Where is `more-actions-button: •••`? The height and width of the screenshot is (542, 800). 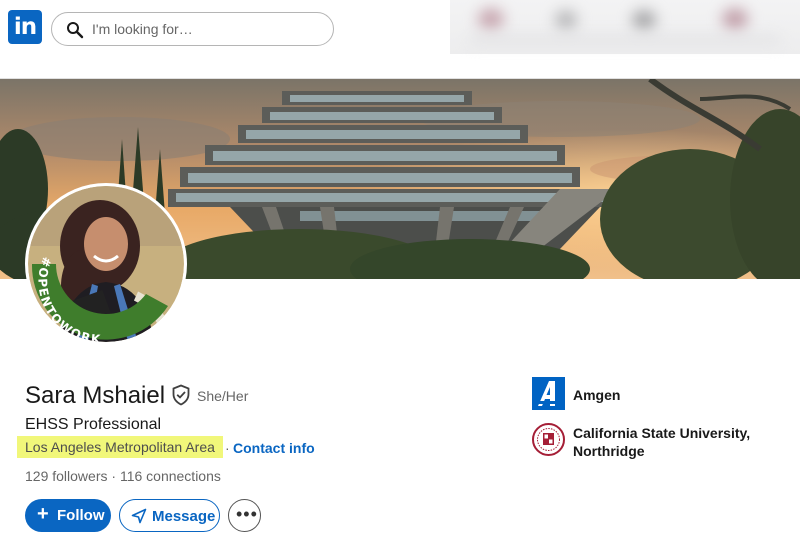 more-actions-button: ••• is located at coordinates (244, 515).